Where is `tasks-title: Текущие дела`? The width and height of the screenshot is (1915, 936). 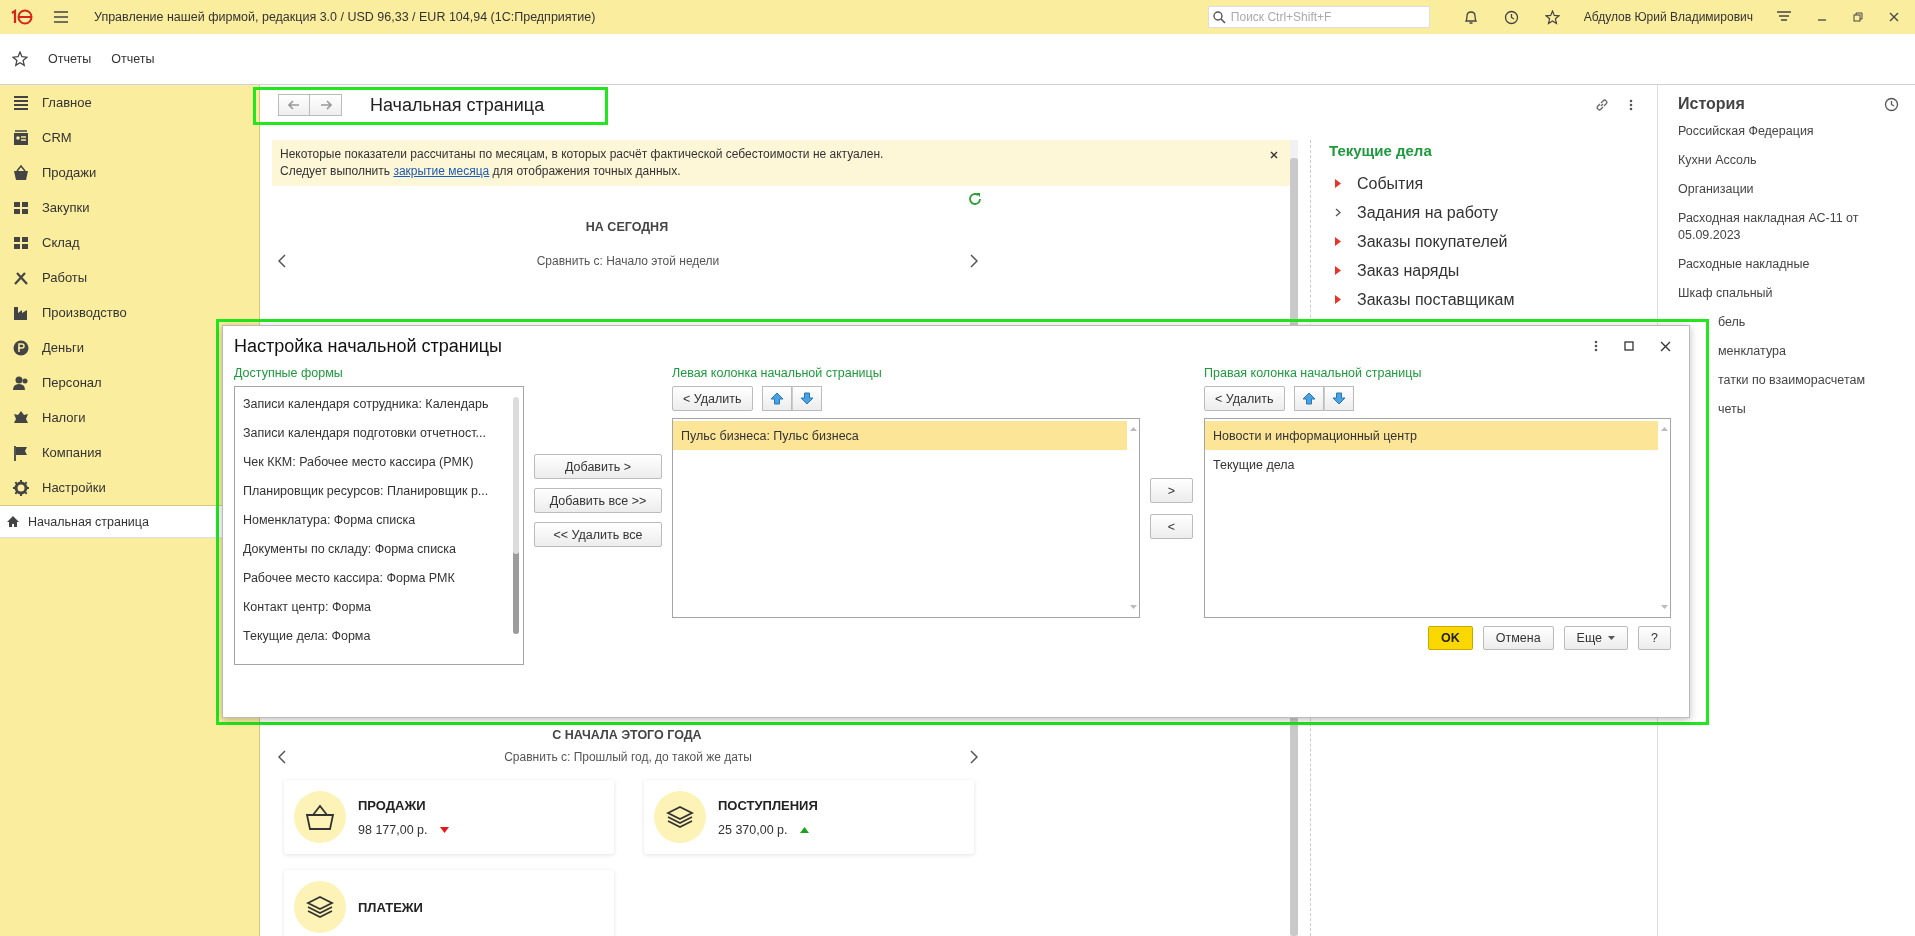 tasks-title: Текущие дела is located at coordinates (1381, 150).